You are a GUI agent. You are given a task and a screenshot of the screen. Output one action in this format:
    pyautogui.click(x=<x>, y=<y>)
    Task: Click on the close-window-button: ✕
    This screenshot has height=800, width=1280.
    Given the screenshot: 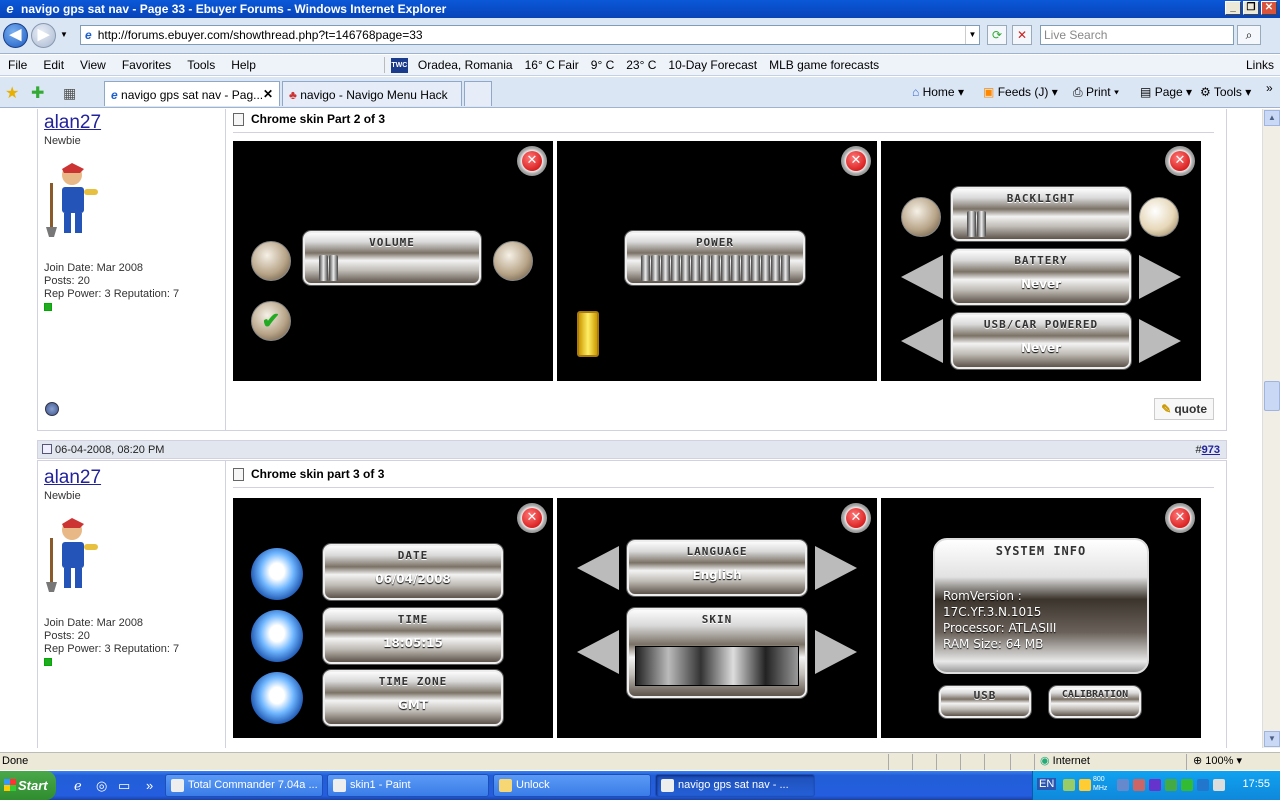 What is the action you would take?
    pyautogui.click(x=1269, y=8)
    